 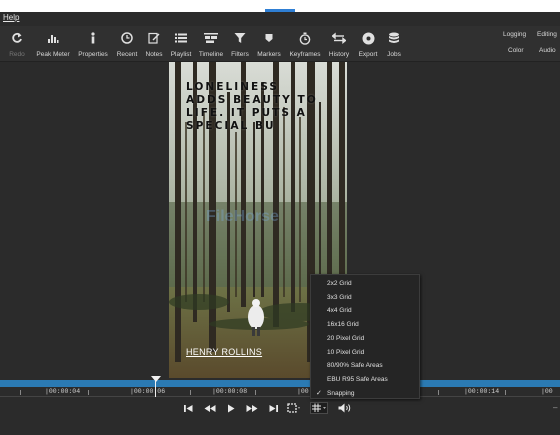 I want to click on volume-icon, so click(x=344, y=408).